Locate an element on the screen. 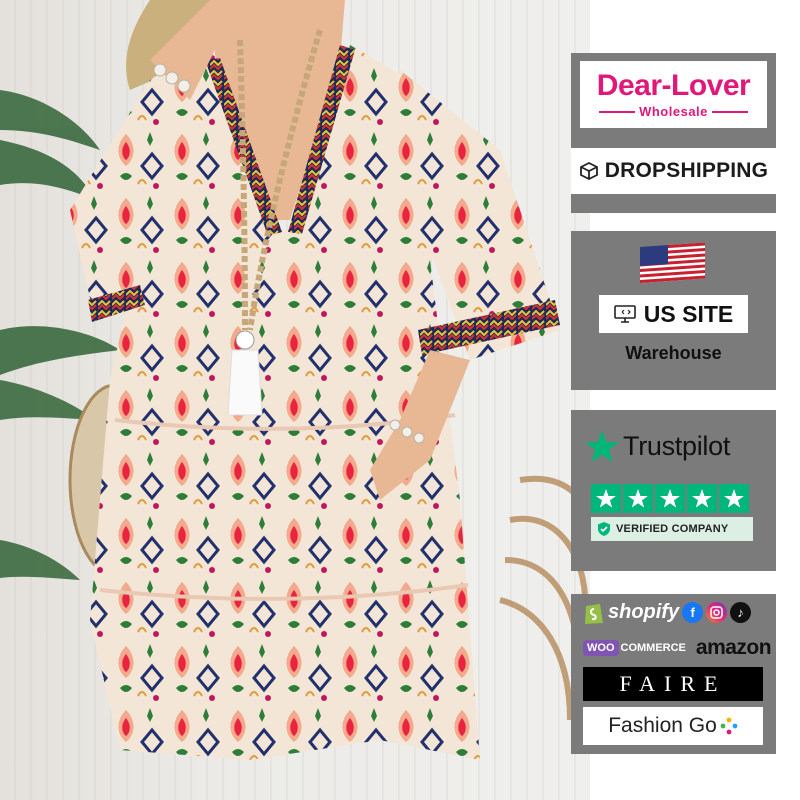  trustpilot-star-icon is located at coordinates (602, 446).